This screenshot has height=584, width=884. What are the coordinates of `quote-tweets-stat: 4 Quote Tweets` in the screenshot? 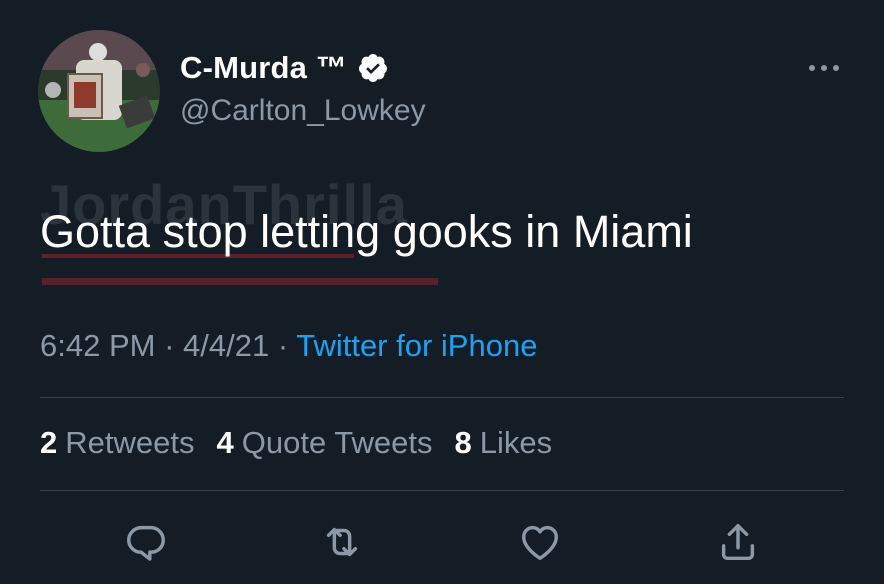 It's located at (324, 443).